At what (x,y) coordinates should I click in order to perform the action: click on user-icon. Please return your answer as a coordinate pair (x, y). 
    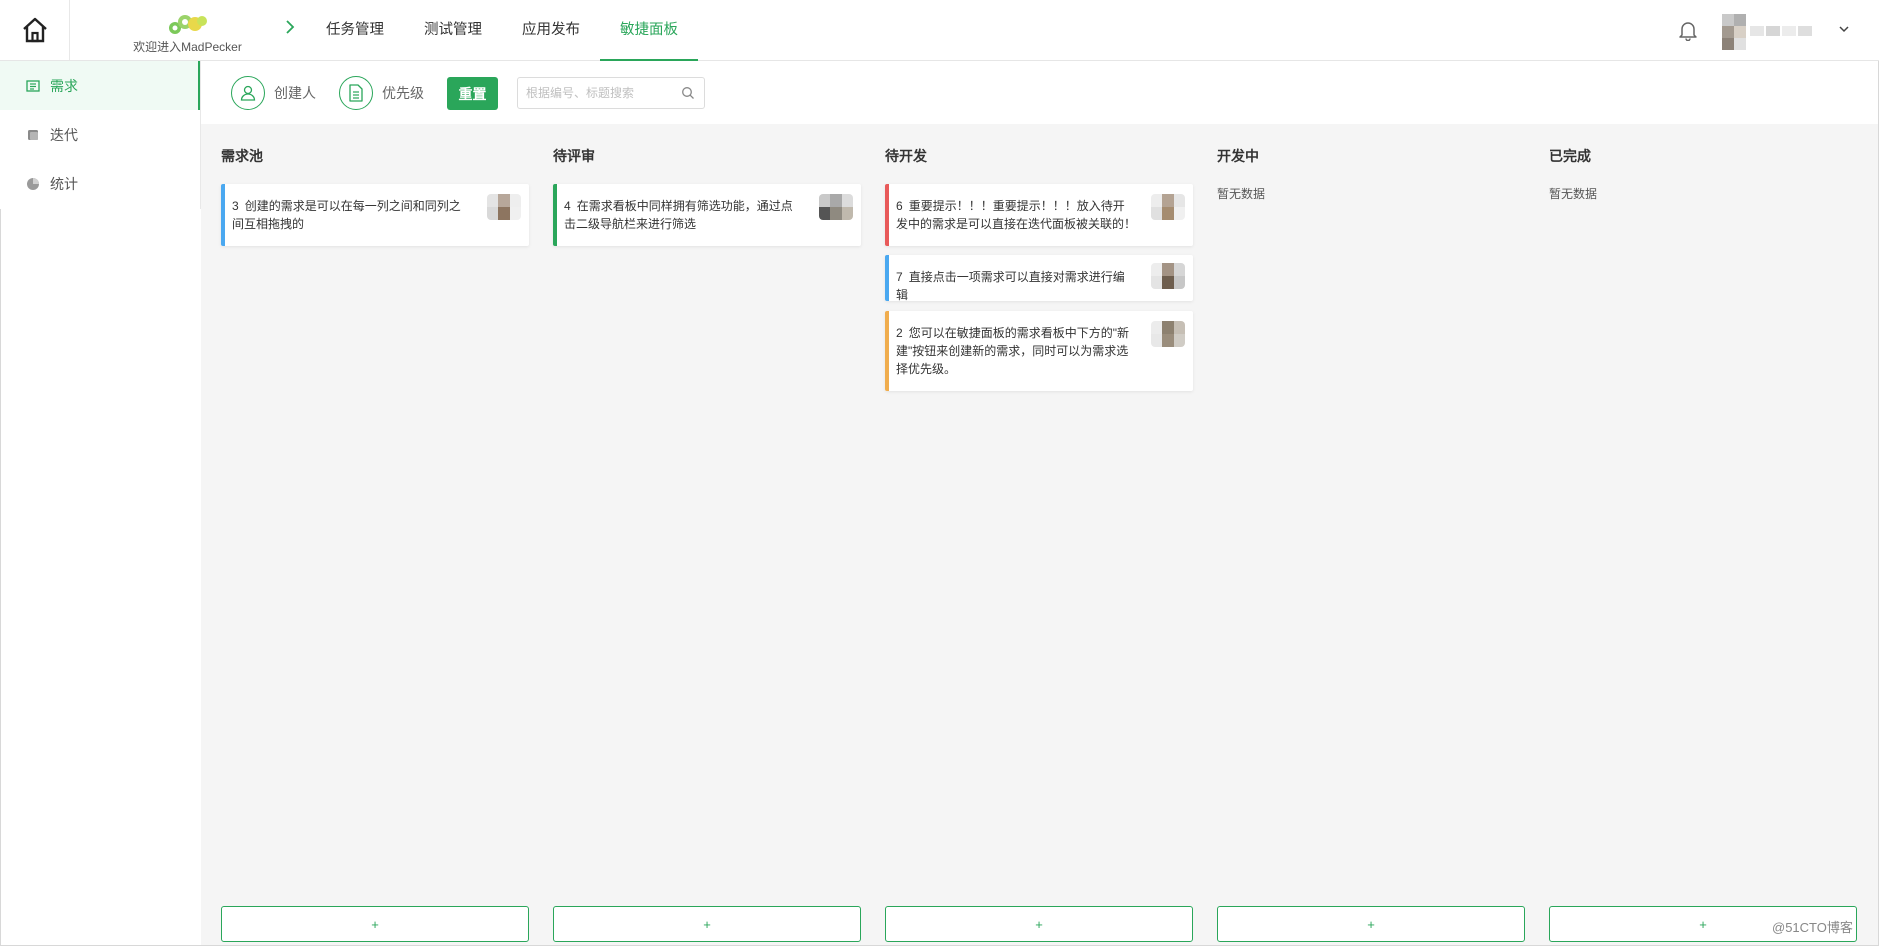
    Looking at the image, I should click on (248, 93).